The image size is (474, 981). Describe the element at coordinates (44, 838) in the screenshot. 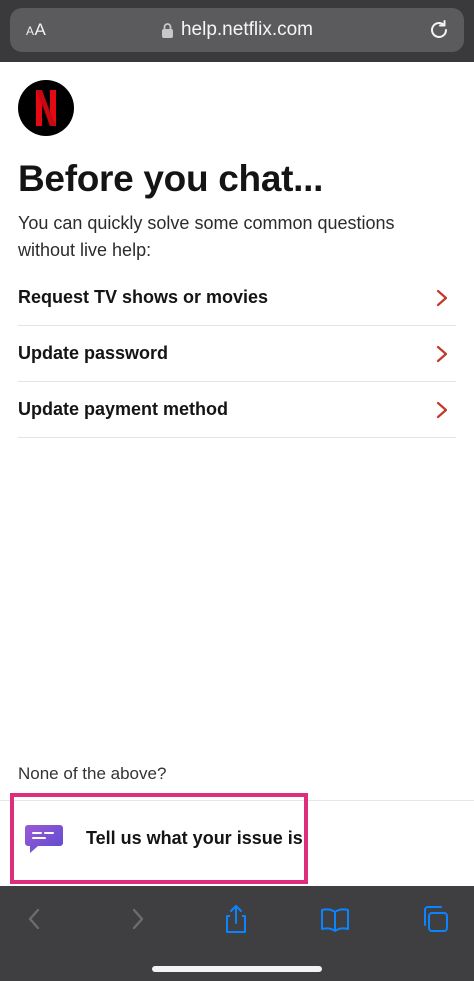

I see `chat-bubble-icon` at that location.